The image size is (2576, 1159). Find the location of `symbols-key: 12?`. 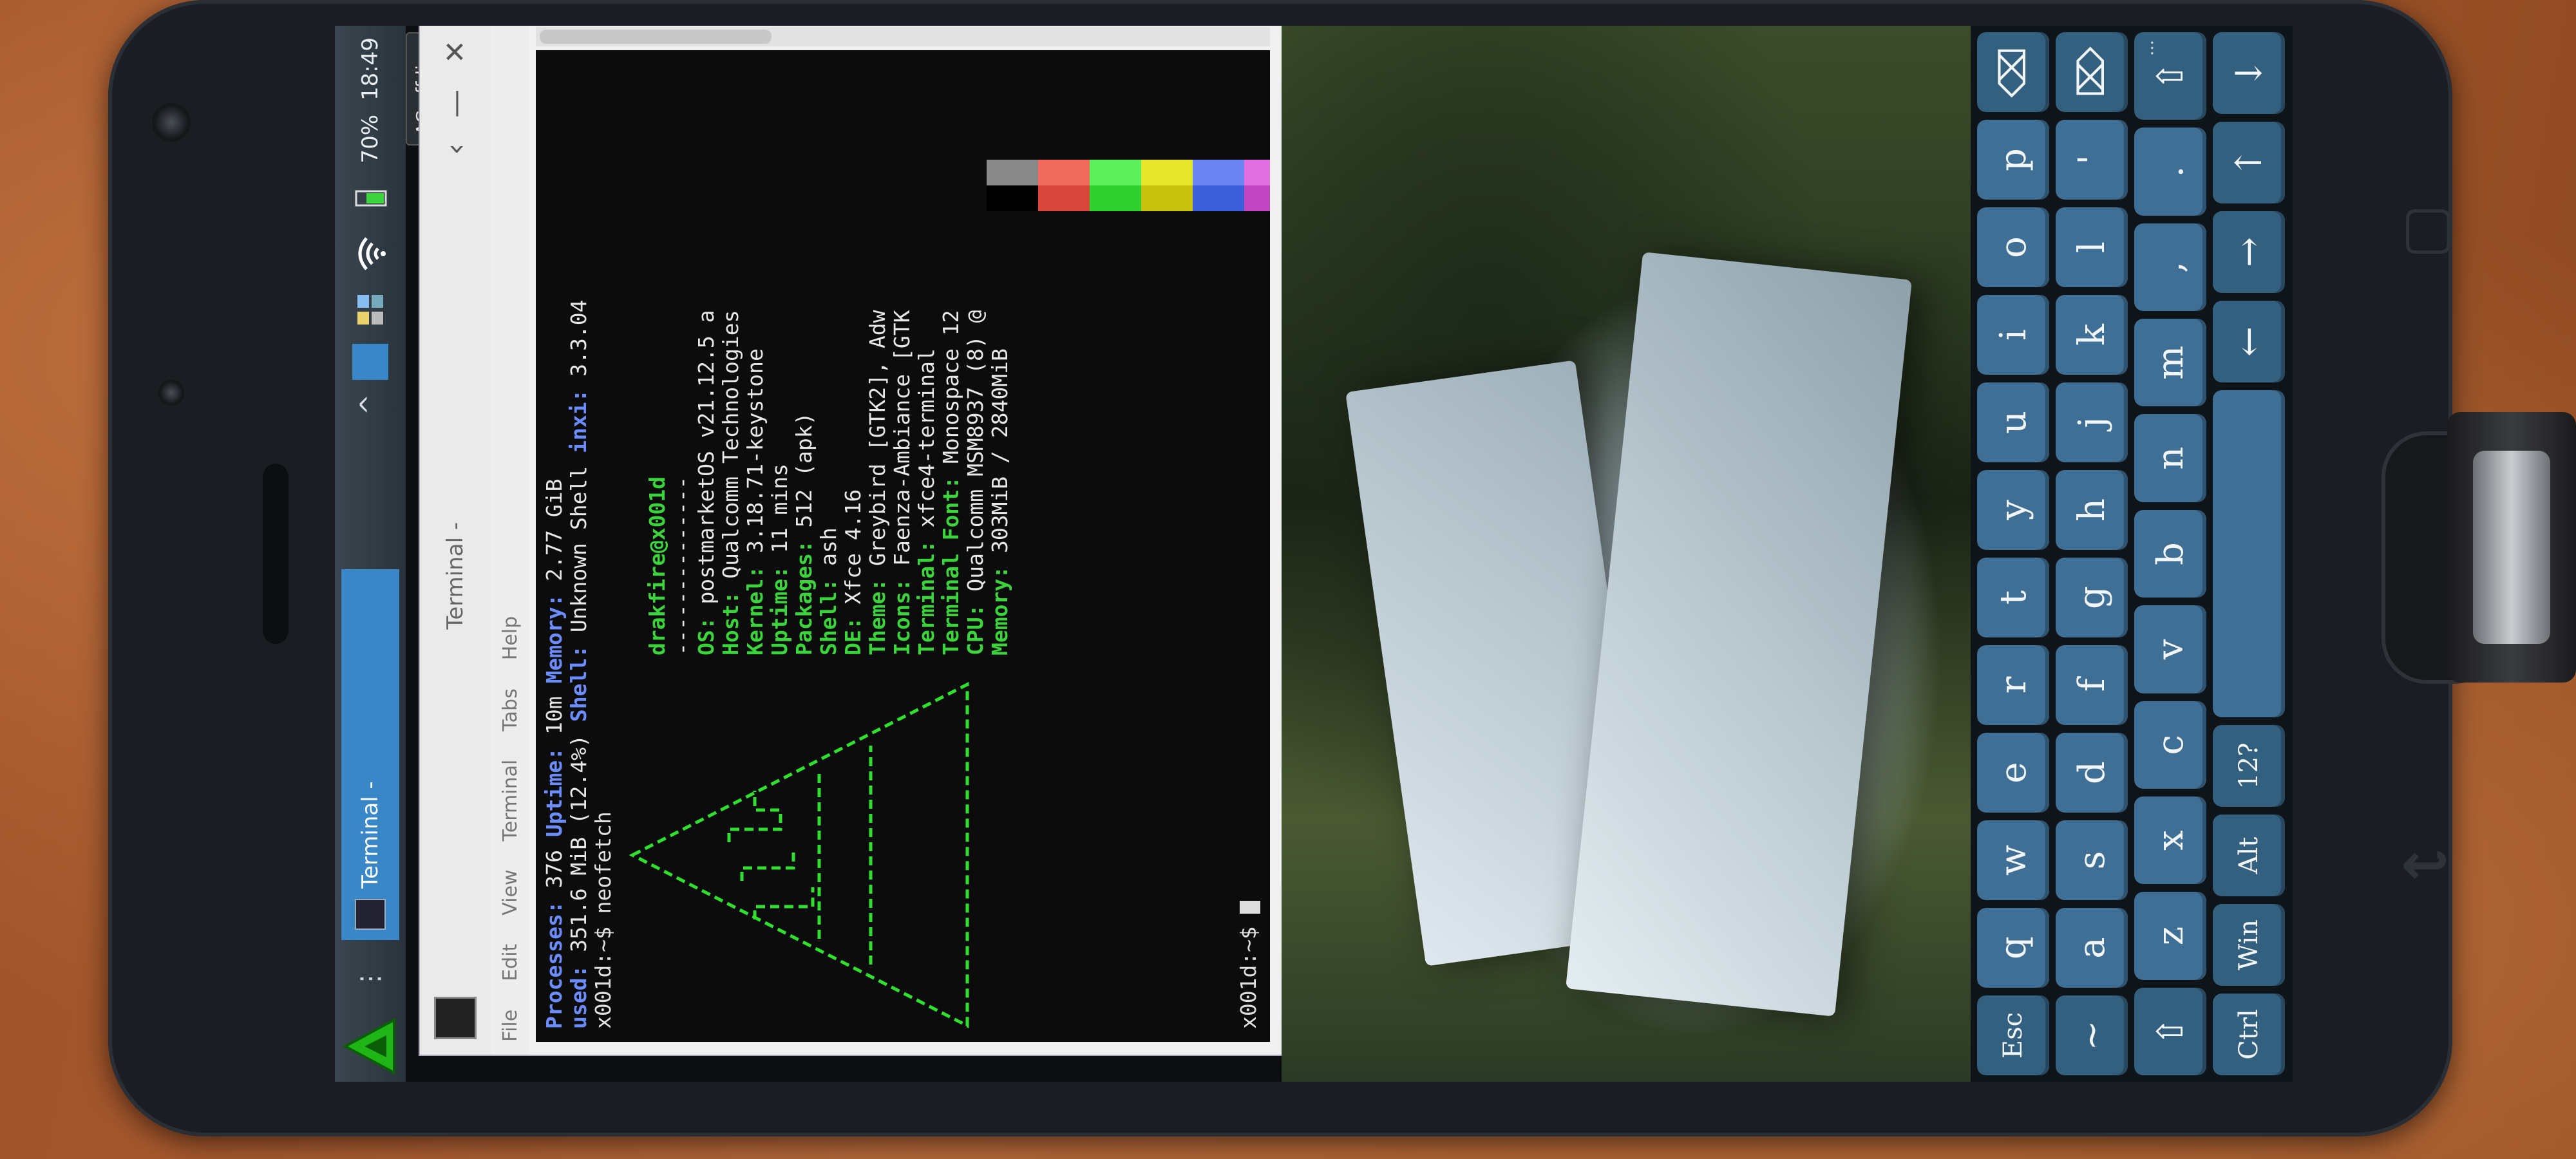

symbols-key: 12? is located at coordinates (2249, 766).